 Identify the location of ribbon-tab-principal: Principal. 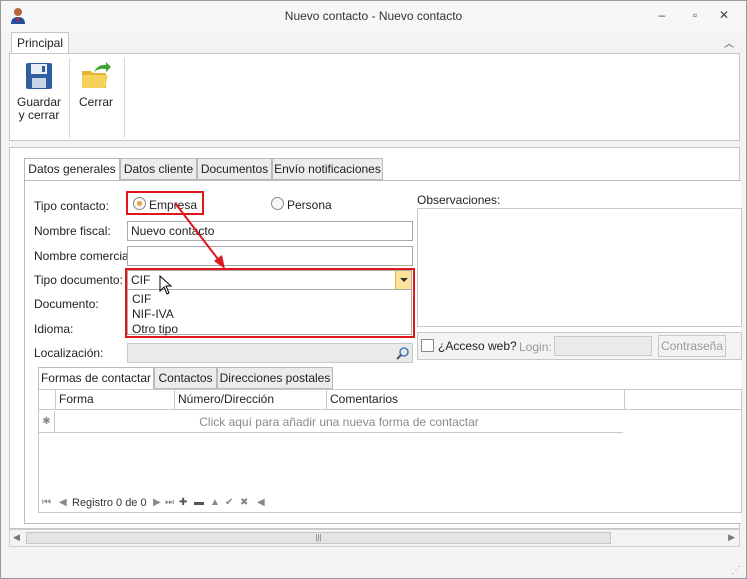
(40, 43).